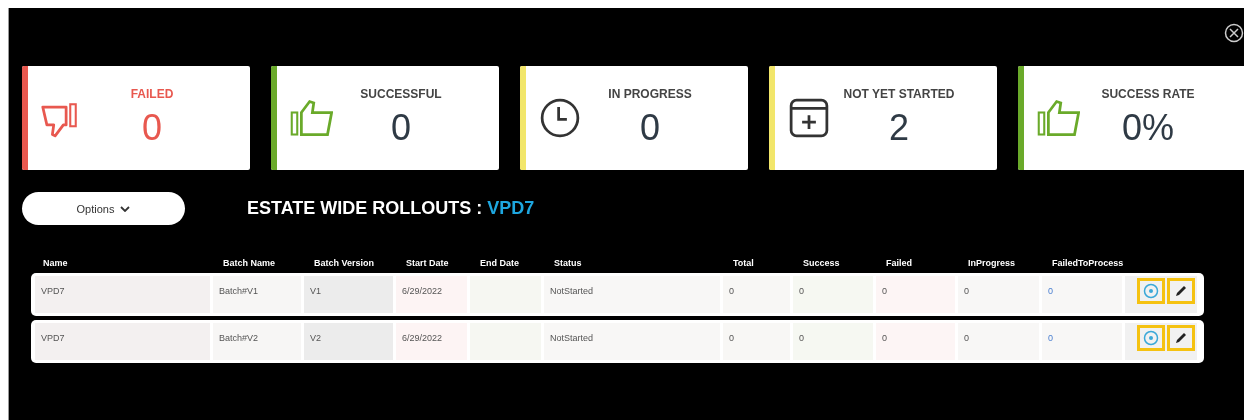  Describe the element at coordinates (427, 263) in the screenshot. I see `column-header: Start Date` at that location.